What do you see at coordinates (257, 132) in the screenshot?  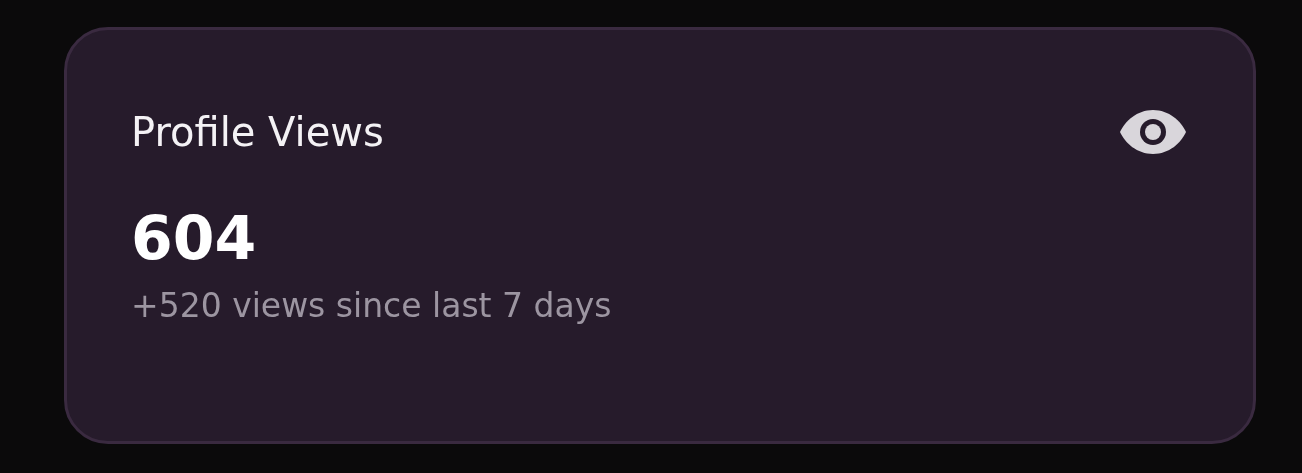 I see `card-title: Profile Views` at bounding box center [257, 132].